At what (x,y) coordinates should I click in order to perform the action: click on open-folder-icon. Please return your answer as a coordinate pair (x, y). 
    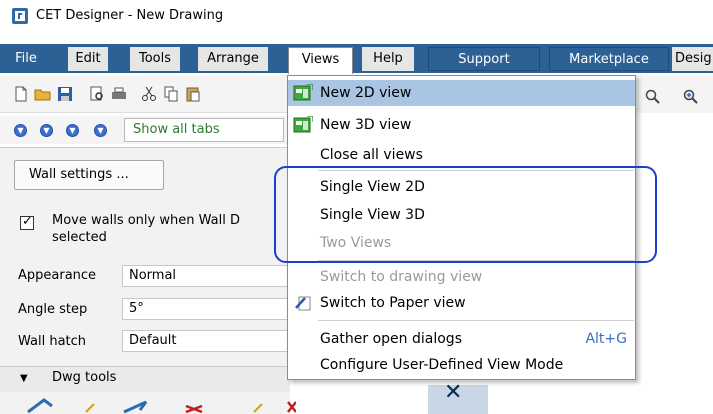
    Looking at the image, I should click on (43, 94).